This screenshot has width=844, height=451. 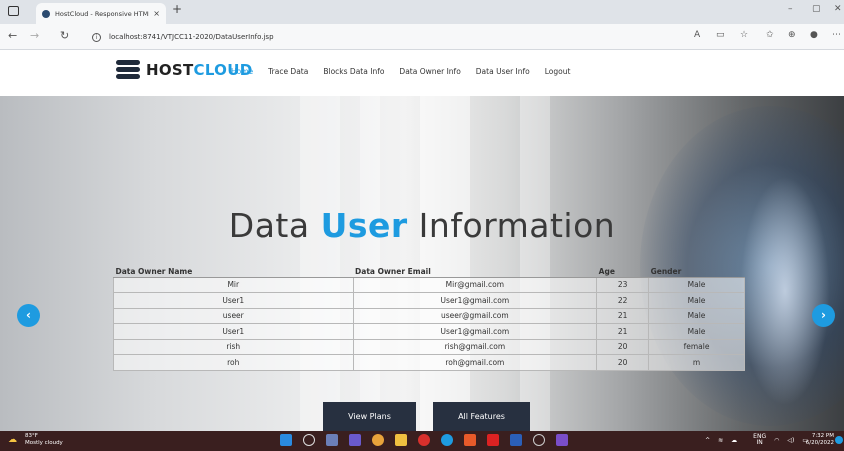 What do you see at coordinates (475, 315) in the screenshot?
I see `cell-email: useer@gmail.com` at bounding box center [475, 315].